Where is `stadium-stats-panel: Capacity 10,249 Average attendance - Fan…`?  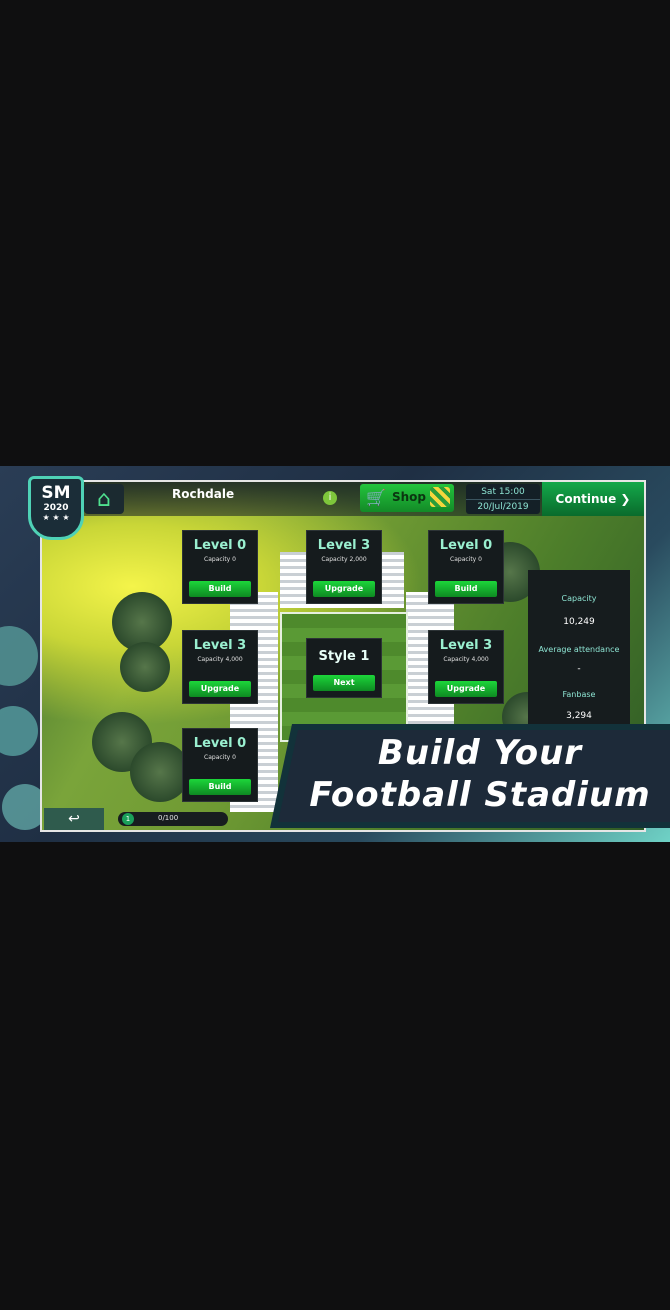
stadium-stats-panel: Capacity 10,249 Average attendance - Fan… is located at coordinates (579, 655).